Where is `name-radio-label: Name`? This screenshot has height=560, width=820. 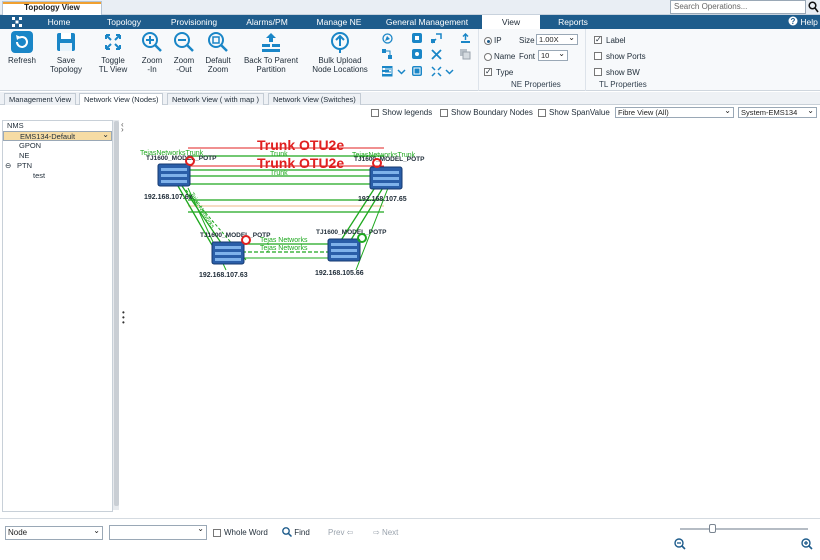 name-radio-label: Name is located at coordinates (505, 56).